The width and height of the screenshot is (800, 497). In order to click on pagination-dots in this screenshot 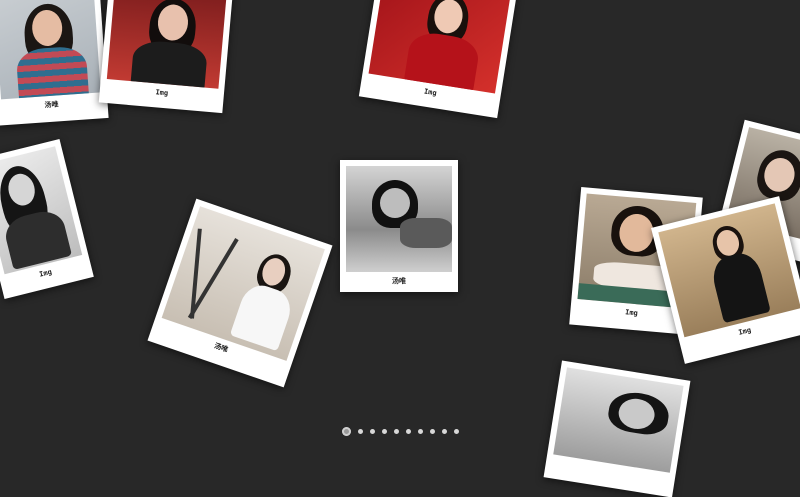, I will do `click(400, 431)`.